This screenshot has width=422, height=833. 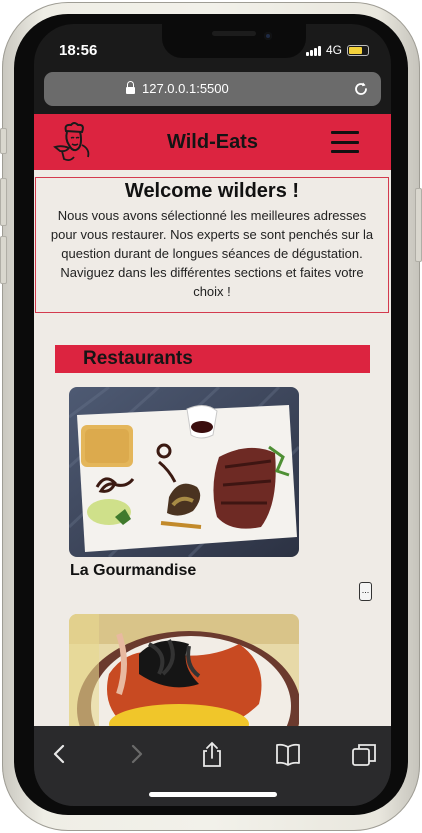 What do you see at coordinates (212, 191) in the screenshot?
I see `welcome-title: Welcome wilders !` at bounding box center [212, 191].